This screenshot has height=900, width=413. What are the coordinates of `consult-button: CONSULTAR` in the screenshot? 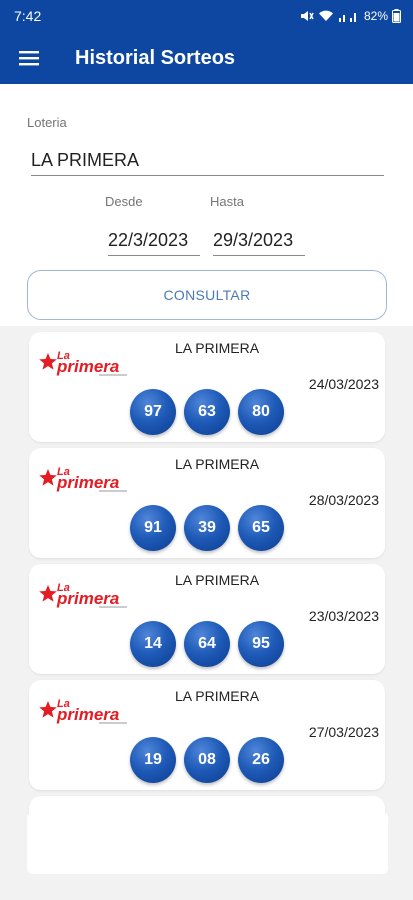 It's located at (207, 295).